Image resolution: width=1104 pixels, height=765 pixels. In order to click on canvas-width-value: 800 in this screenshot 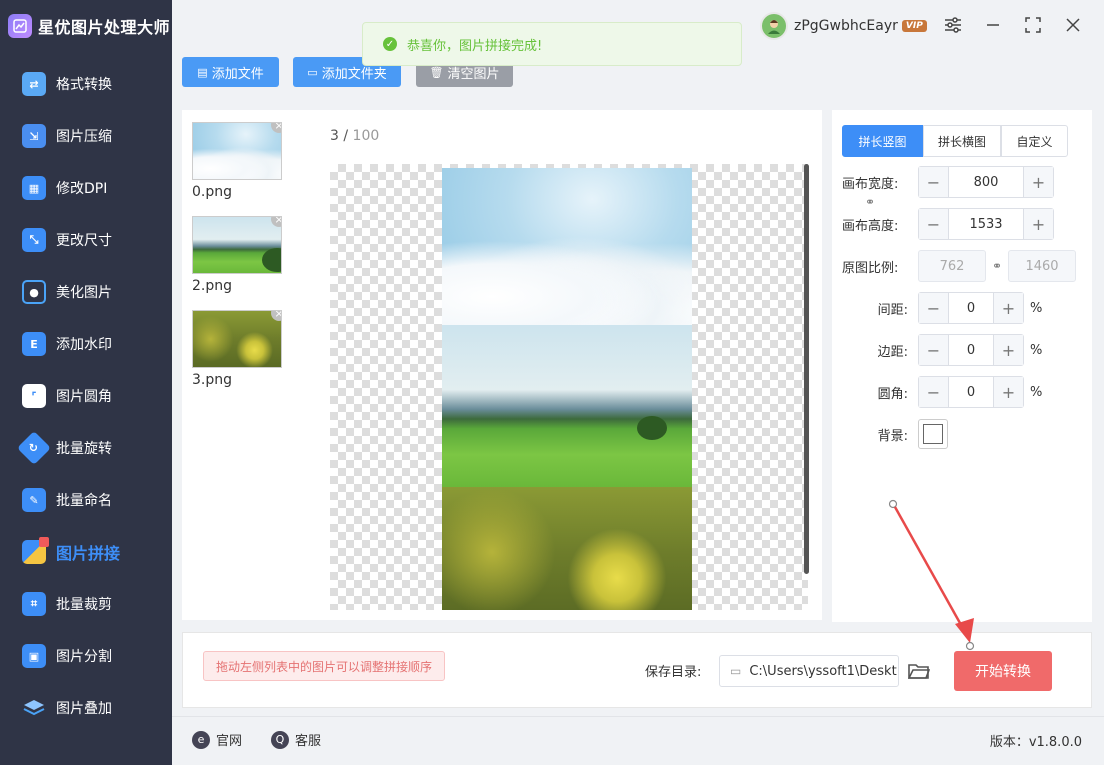, I will do `click(986, 182)`.